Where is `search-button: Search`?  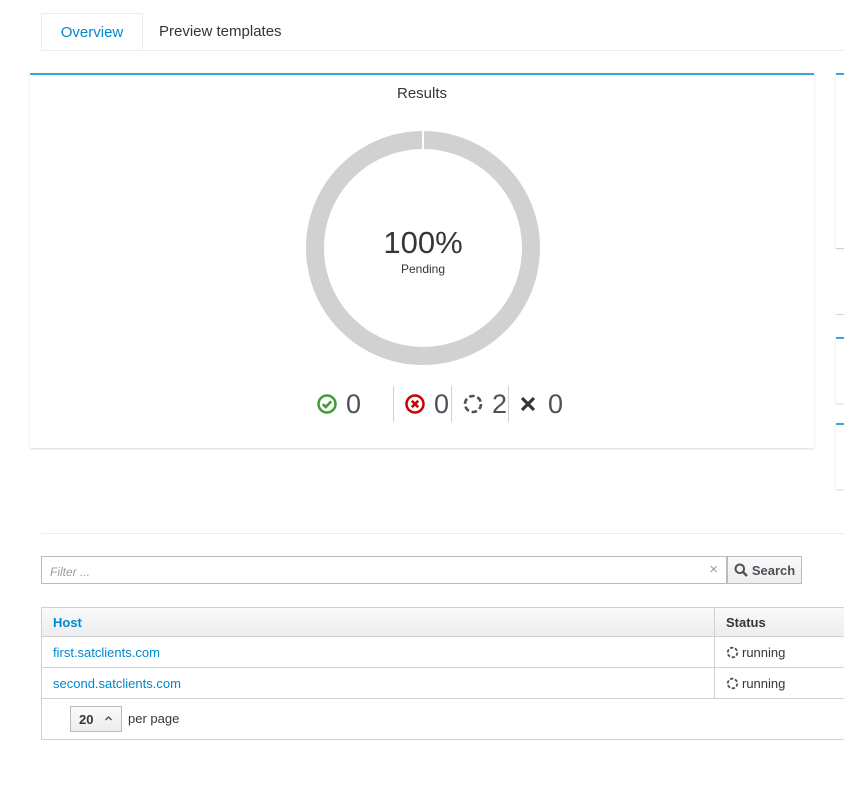 search-button: Search is located at coordinates (764, 570).